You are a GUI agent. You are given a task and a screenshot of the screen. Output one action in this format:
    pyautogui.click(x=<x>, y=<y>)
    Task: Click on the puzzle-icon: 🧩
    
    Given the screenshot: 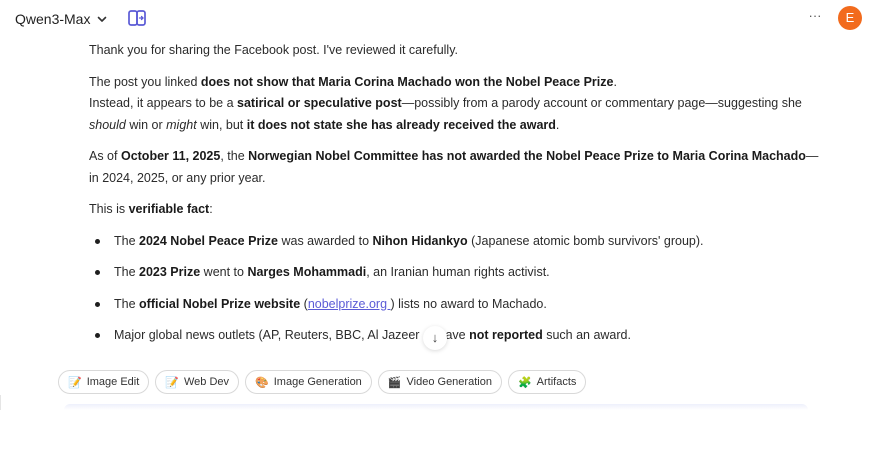 What is the action you would take?
    pyautogui.click(x=524, y=382)
    